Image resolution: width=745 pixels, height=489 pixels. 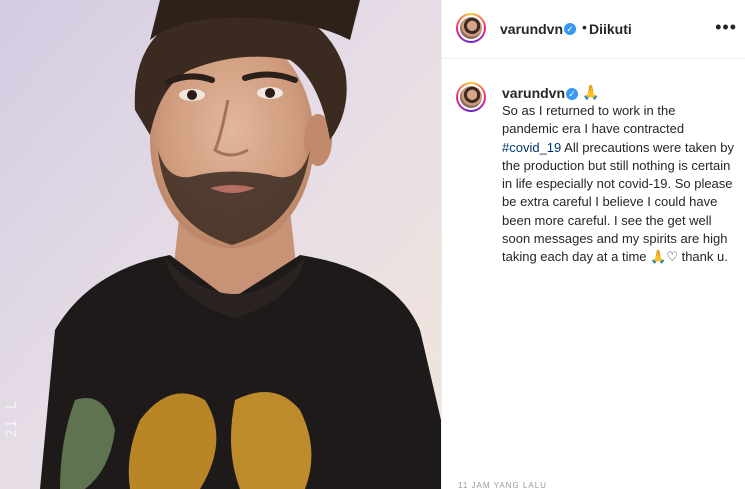 I want to click on photo-watermark: 21 L, so click(x=12, y=419).